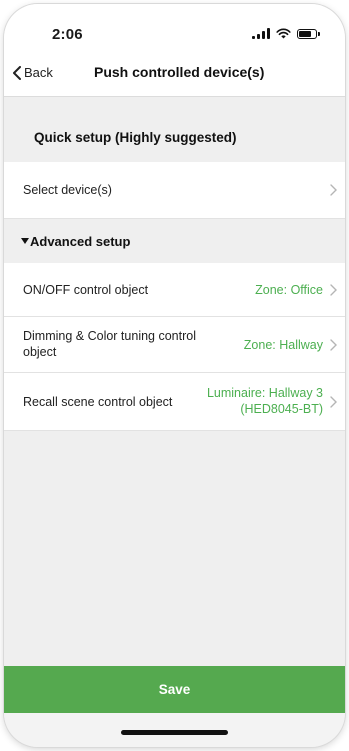 This screenshot has height=751, width=349. I want to click on dimming-control-label: Dimming & Color tuning control object, so click(109, 344).